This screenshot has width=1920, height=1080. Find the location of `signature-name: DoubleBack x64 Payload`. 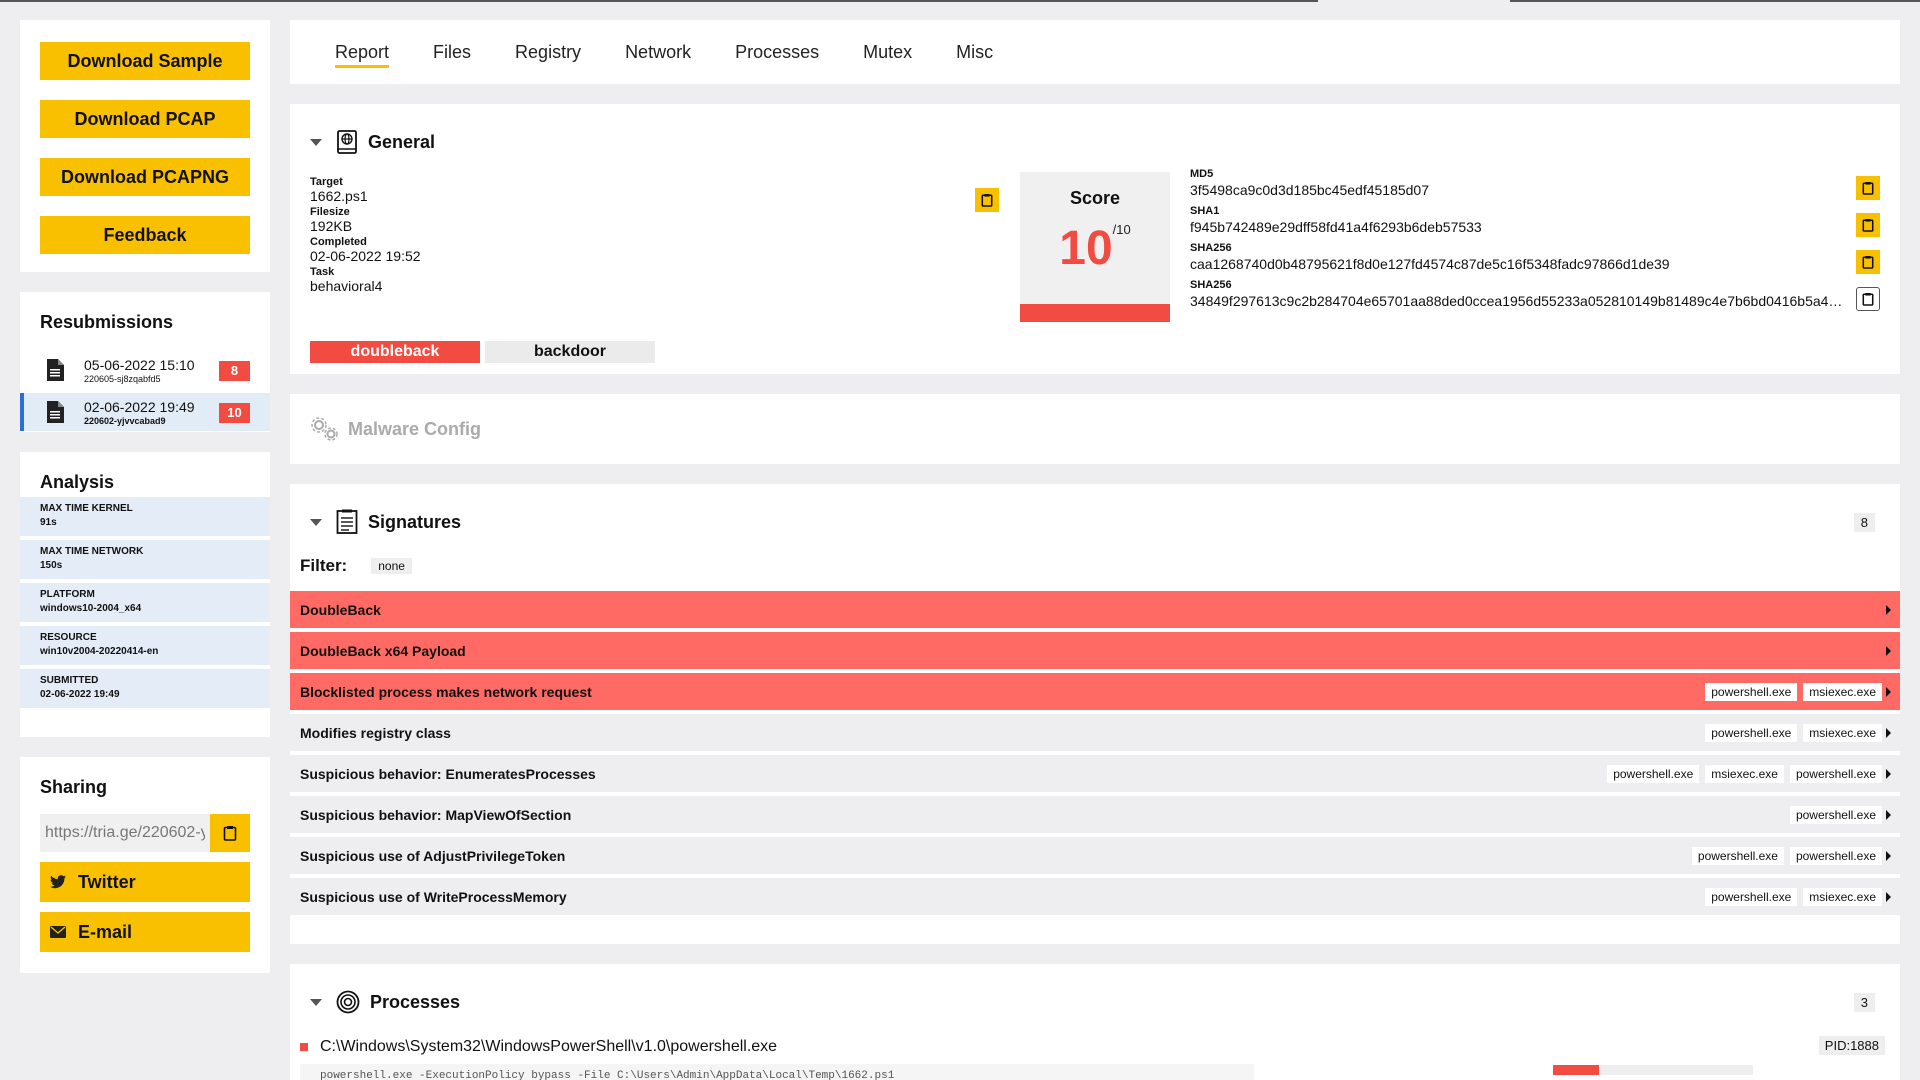

signature-name: DoubleBack x64 Payload is located at coordinates (383, 650).